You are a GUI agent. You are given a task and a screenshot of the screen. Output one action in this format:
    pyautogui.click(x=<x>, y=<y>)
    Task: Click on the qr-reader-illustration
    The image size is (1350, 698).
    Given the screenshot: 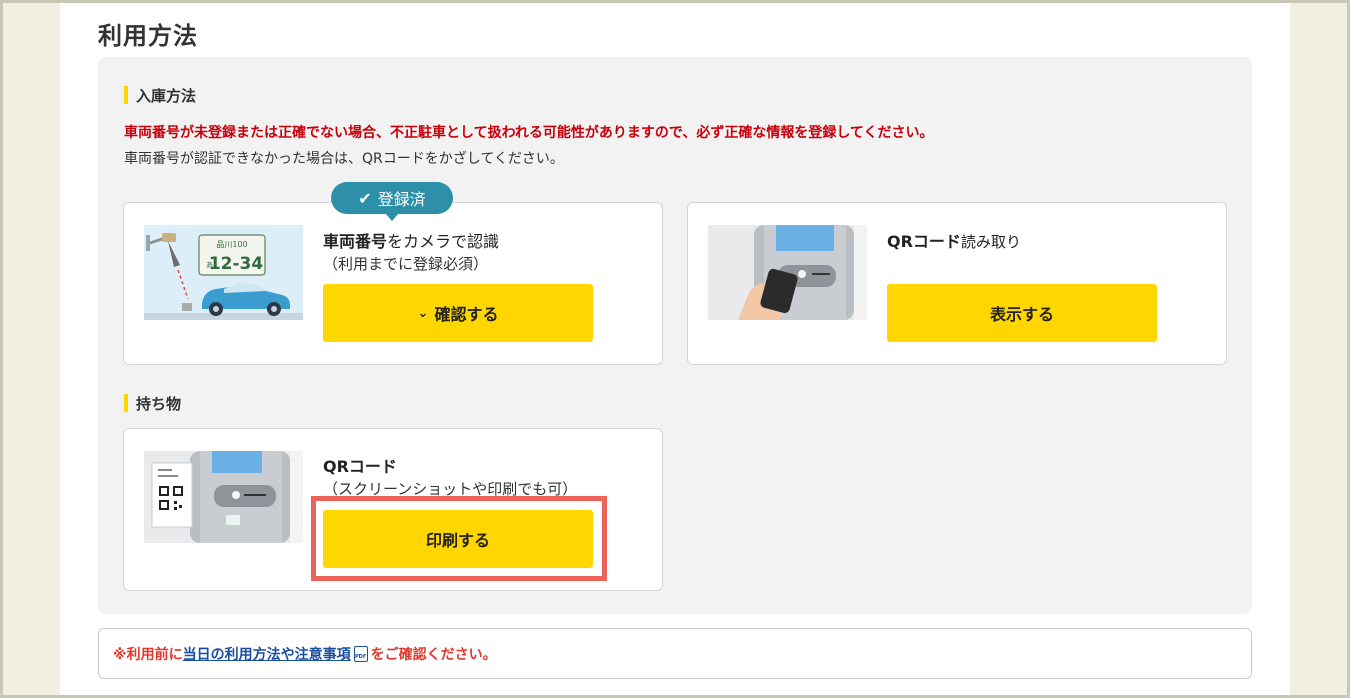 What is the action you would take?
    pyautogui.click(x=787, y=272)
    